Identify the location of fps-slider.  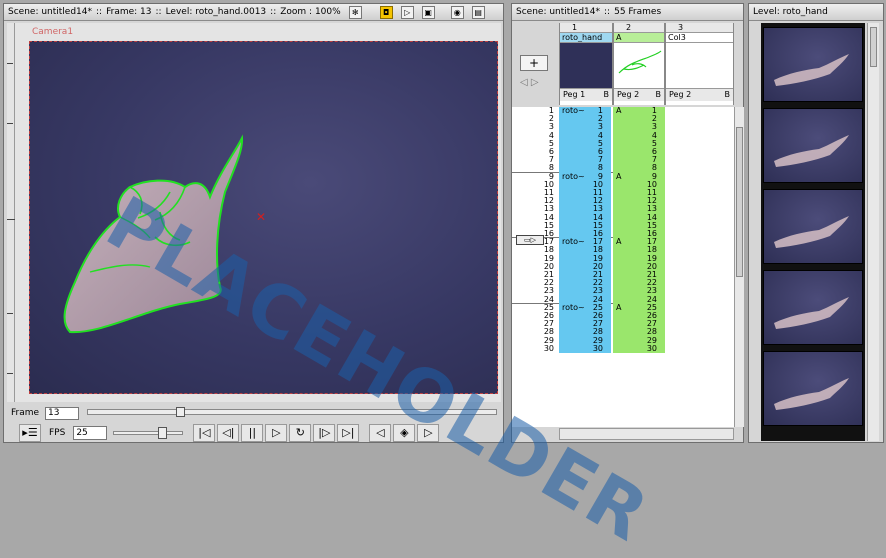
(148, 433).